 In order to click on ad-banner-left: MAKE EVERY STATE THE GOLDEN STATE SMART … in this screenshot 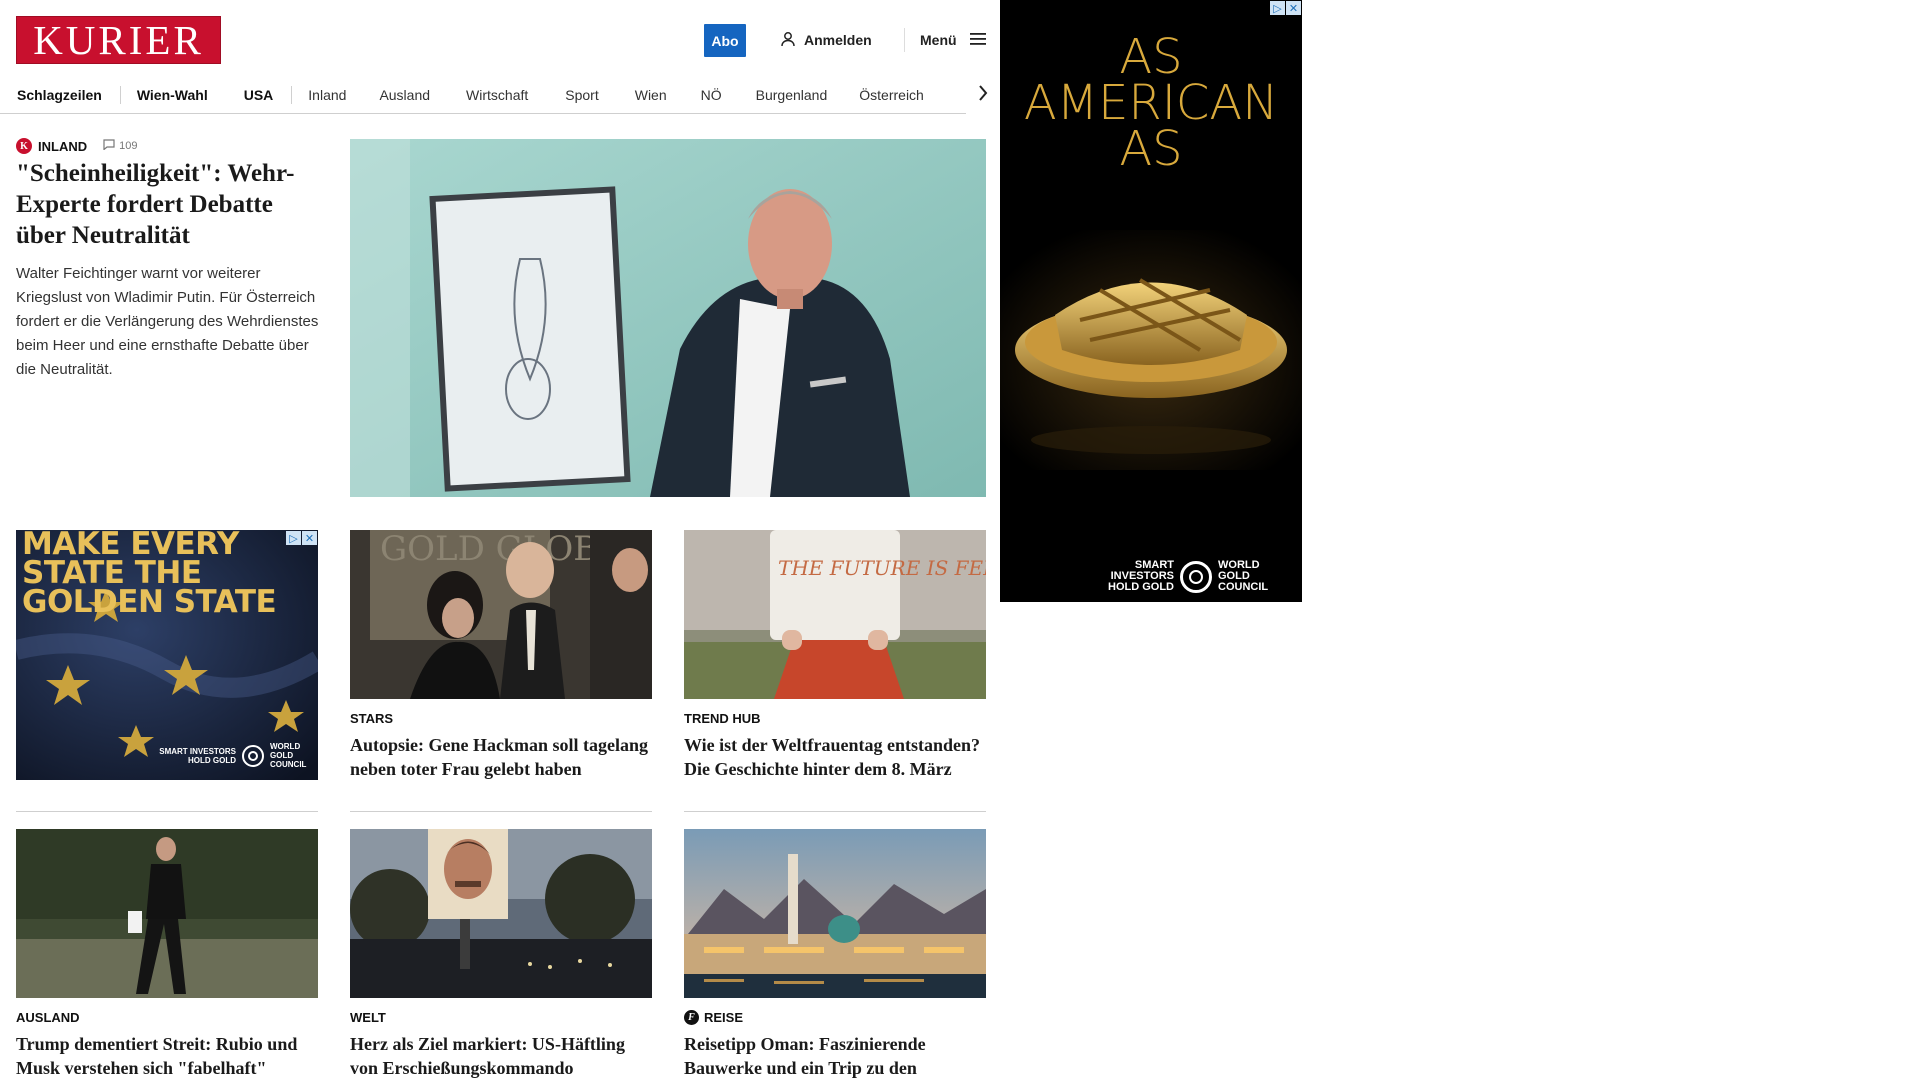, I will do `click(167, 655)`.